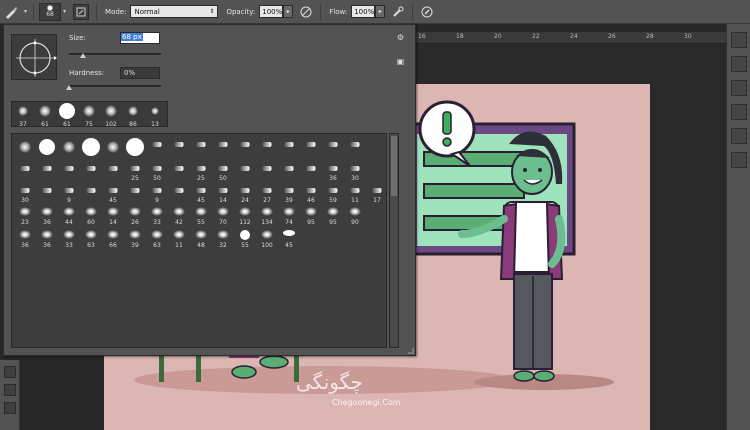 Image resolution: width=750 pixels, height=430 pixels. Describe the element at coordinates (738, 112) in the screenshot. I see `layers-panel-icon` at that location.